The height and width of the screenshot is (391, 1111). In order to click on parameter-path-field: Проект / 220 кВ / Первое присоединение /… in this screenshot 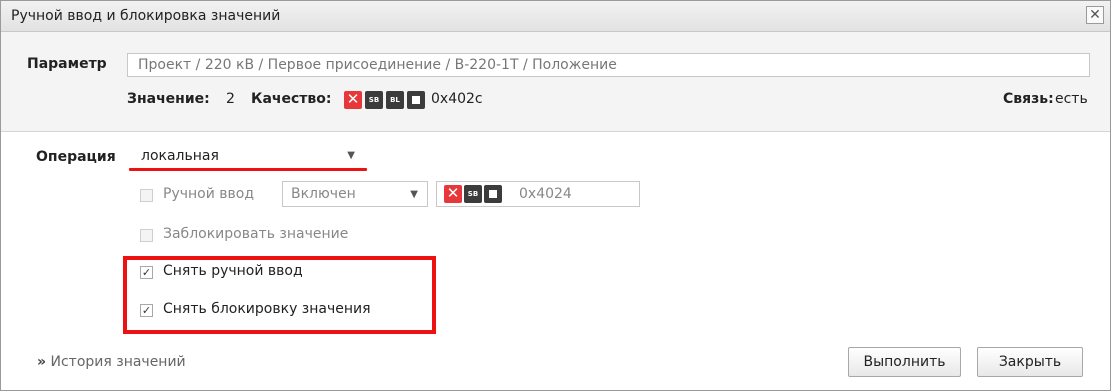, I will do `click(608, 65)`.